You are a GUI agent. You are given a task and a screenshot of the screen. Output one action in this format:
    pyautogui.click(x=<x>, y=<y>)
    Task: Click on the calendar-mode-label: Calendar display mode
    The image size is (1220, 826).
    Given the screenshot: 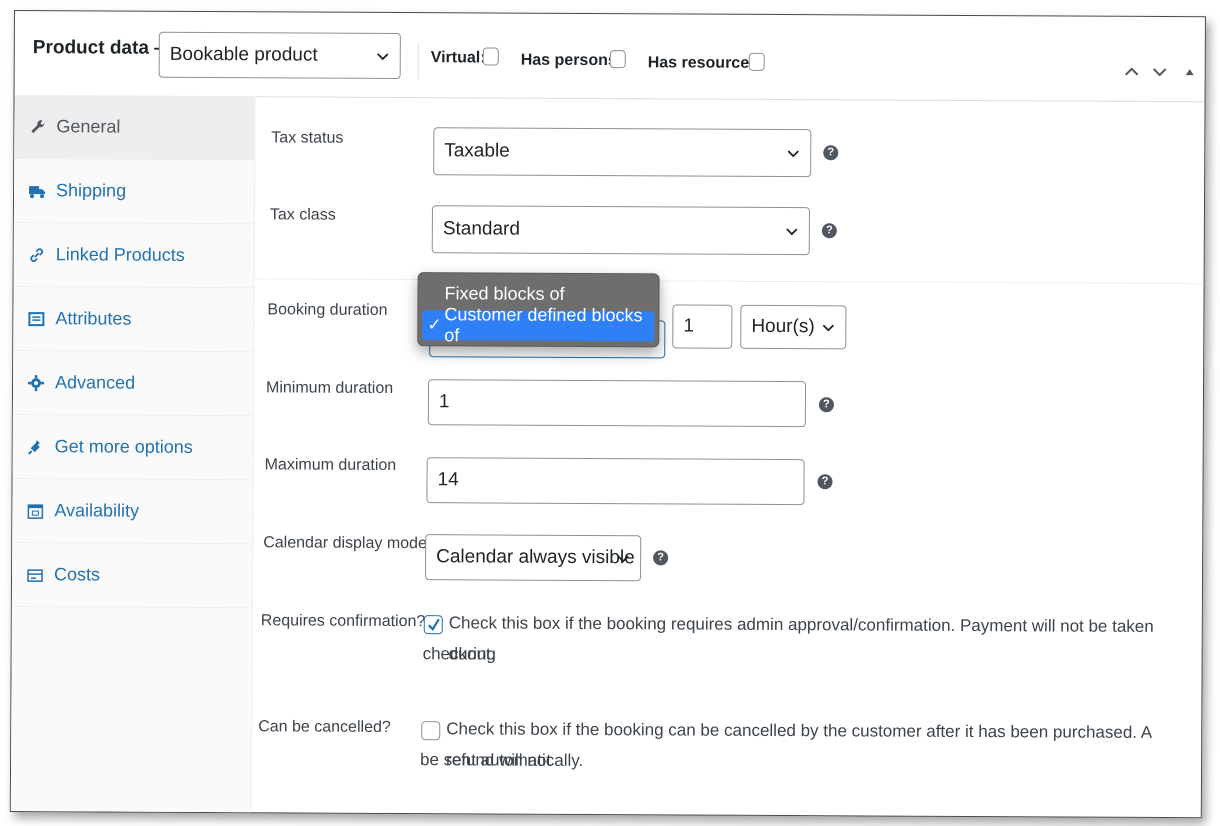 What is the action you would take?
    pyautogui.click(x=345, y=543)
    